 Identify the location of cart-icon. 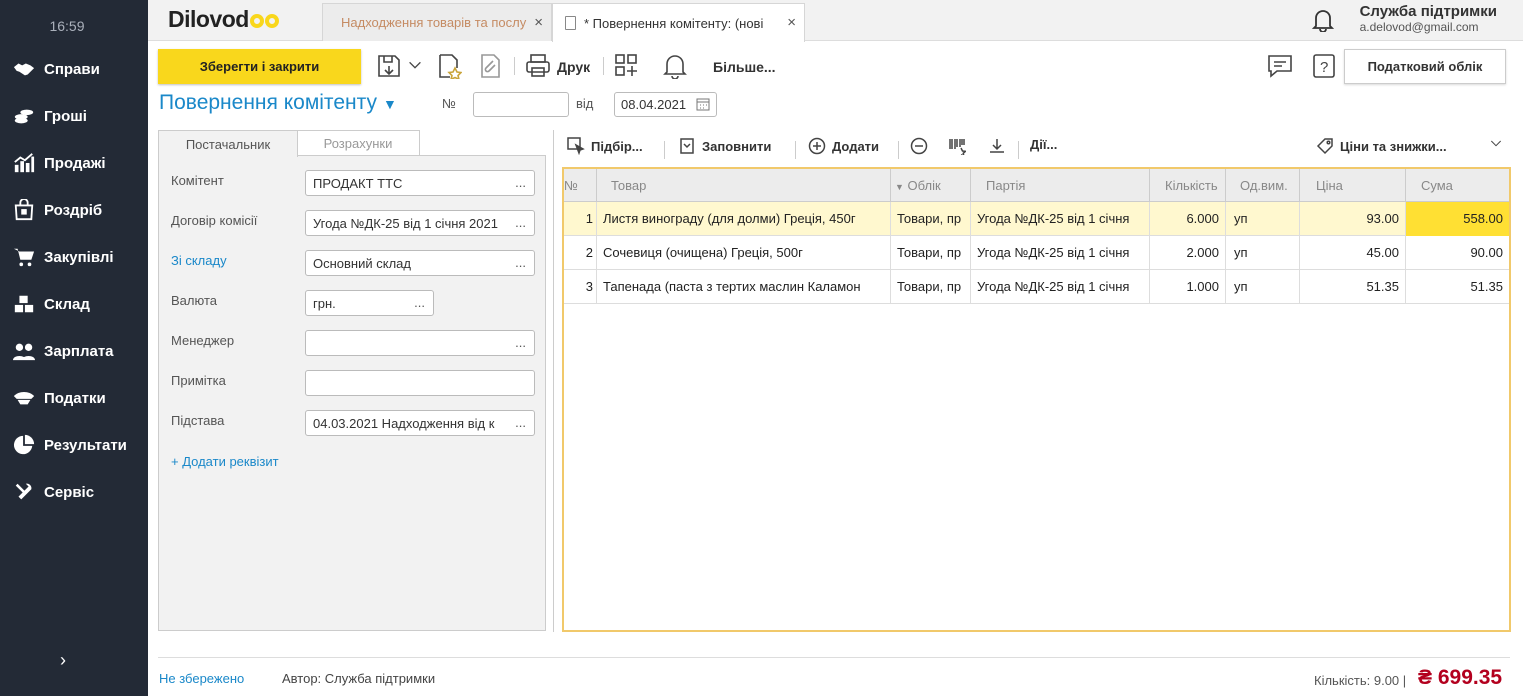
(22, 257).